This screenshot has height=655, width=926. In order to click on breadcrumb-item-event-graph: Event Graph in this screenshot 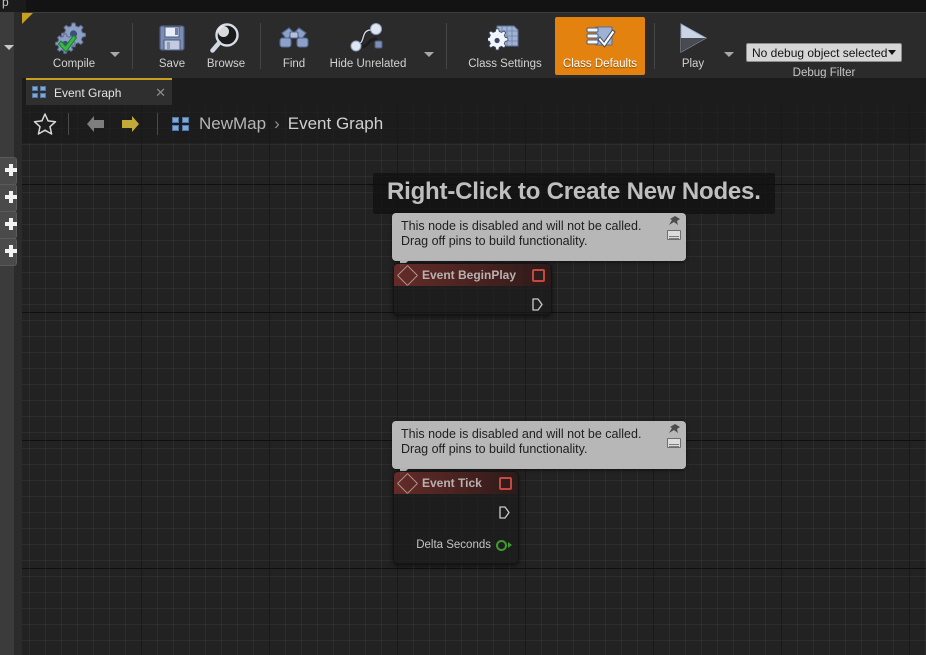, I will do `click(335, 124)`.